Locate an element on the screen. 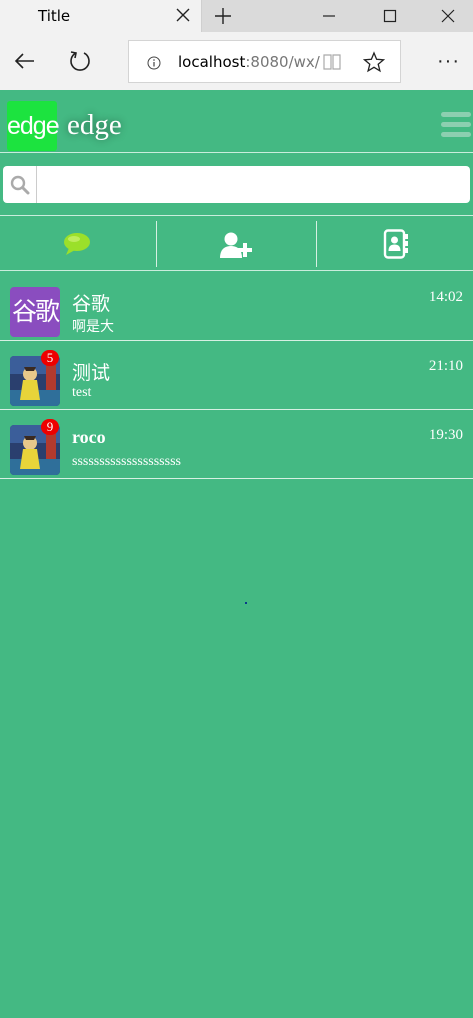 The width and height of the screenshot is (473, 1018). message-time: 21:10 is located at coordinates (445, 366).